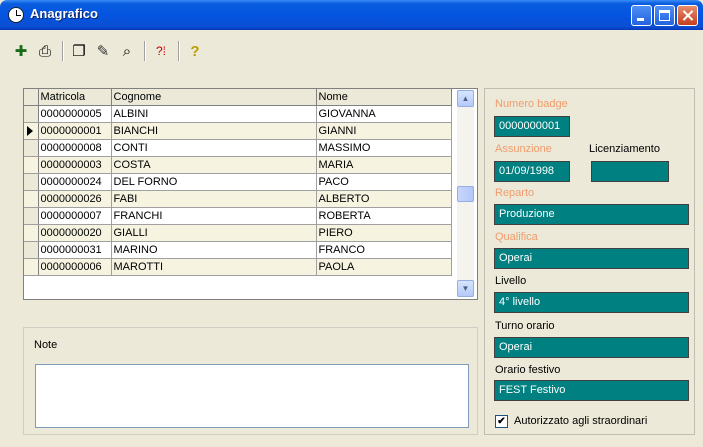 Image resolution: width=703 pixels, height=447 pixels. Describe the element at coordinates (214, 165) in the screenshot. I see `cognome-cell: COSTA` at that location.